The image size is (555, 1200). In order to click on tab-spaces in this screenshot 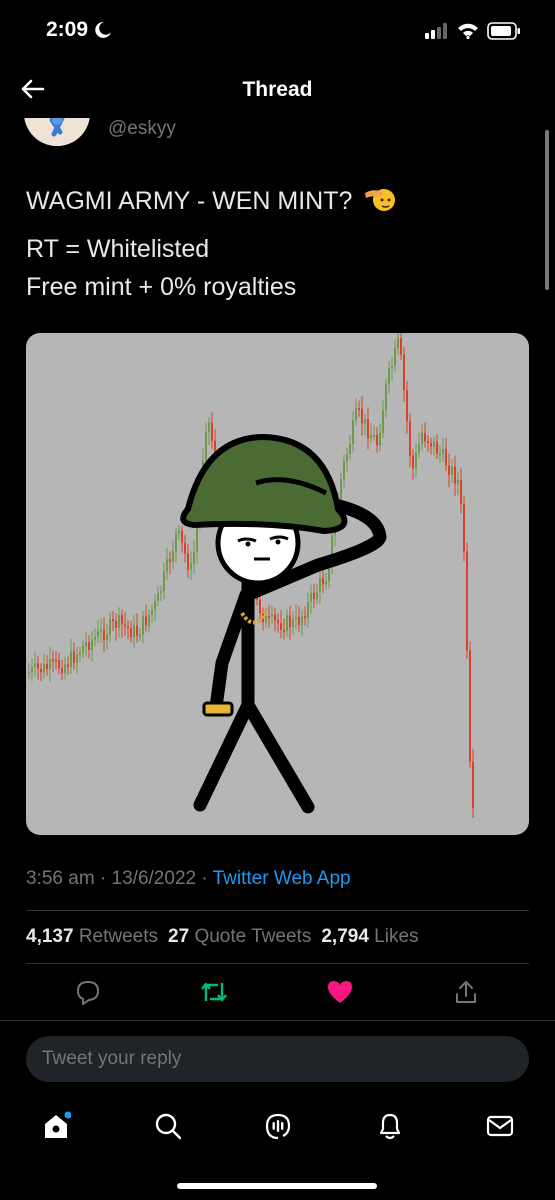, I will do `click(278, 1126)`.